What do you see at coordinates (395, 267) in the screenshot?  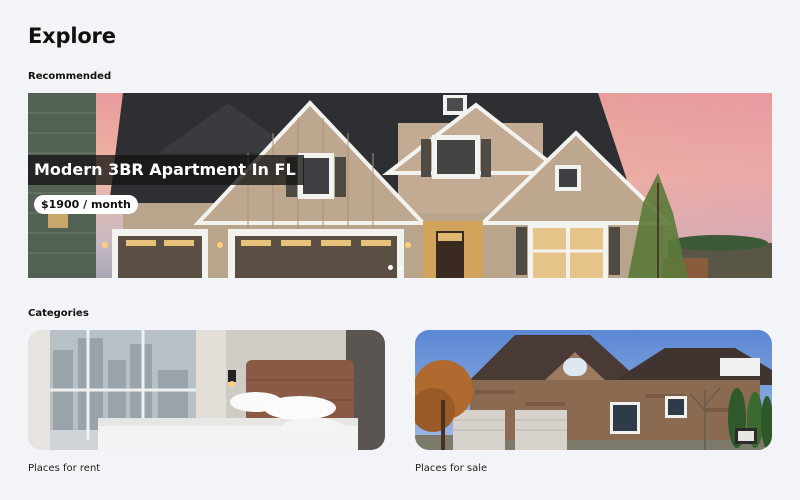 I see `carousel-indicator` at bounding box center [395, 267].